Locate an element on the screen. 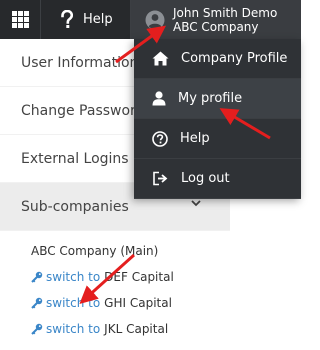 The image size is (320, 350). menu-item-company-profile: Company Profile is located at coordinates (217, 59).